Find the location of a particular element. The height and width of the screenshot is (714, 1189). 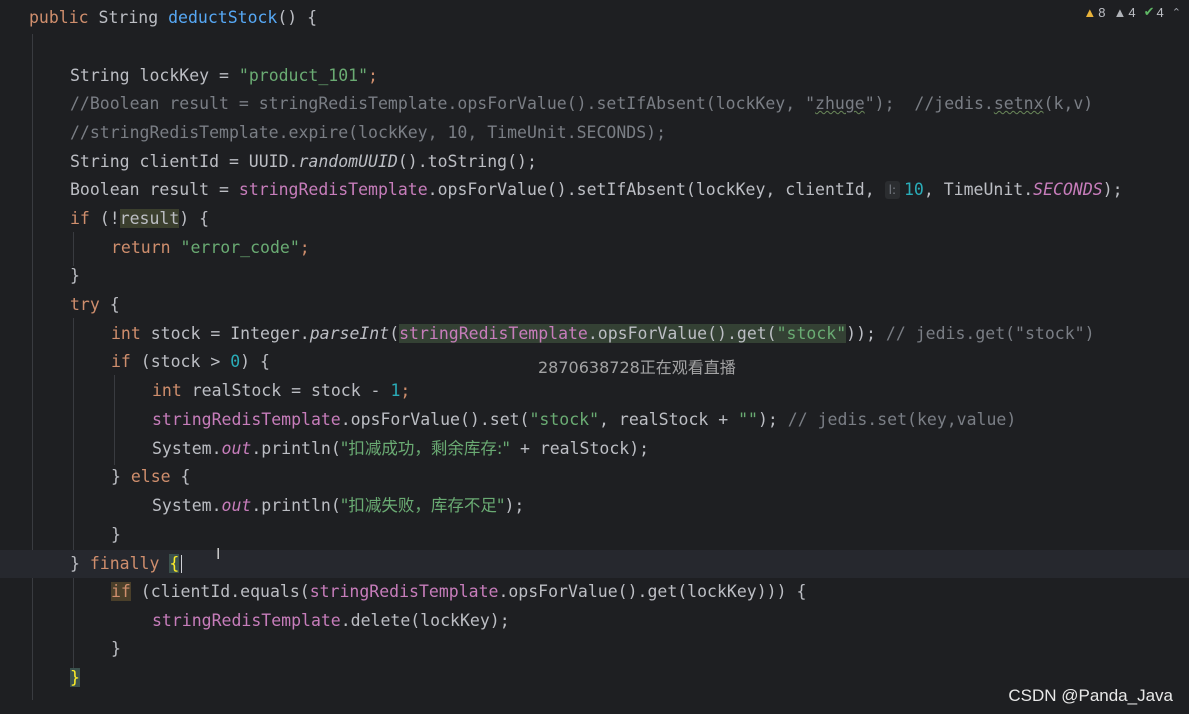

code-line-18: System.out.println("扣减失败，库存不足"); is located at coordinates (594, 506).